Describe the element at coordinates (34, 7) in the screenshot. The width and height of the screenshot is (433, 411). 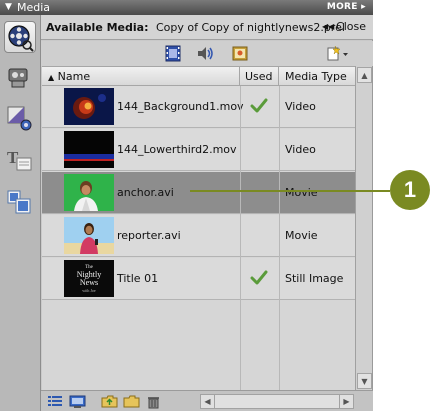
I see `panel-title: Media` at that location.